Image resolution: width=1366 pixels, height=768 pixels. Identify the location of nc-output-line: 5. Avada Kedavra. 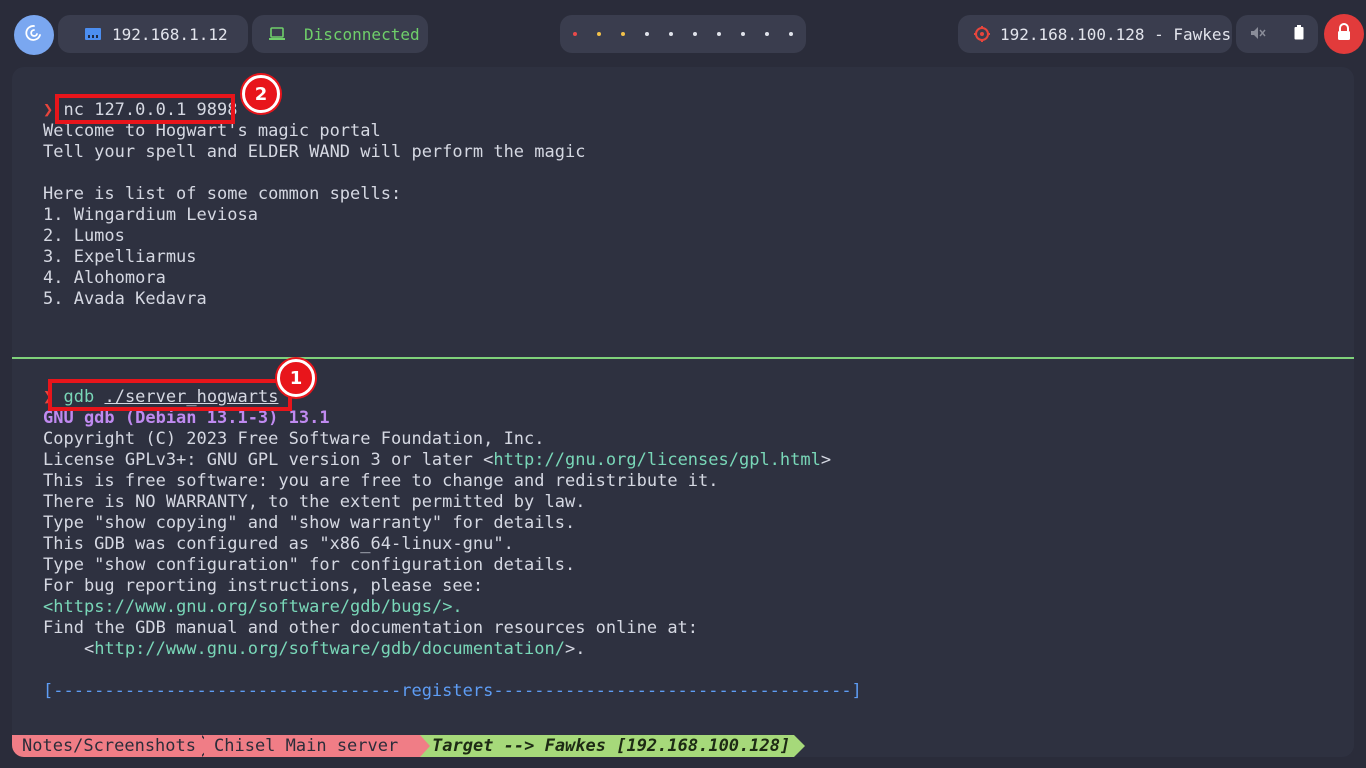
(125, 299).